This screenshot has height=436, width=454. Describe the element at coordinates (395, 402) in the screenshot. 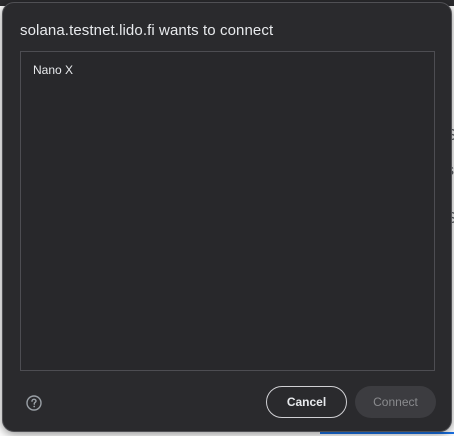

I see `connect-button: Connect` at that location.